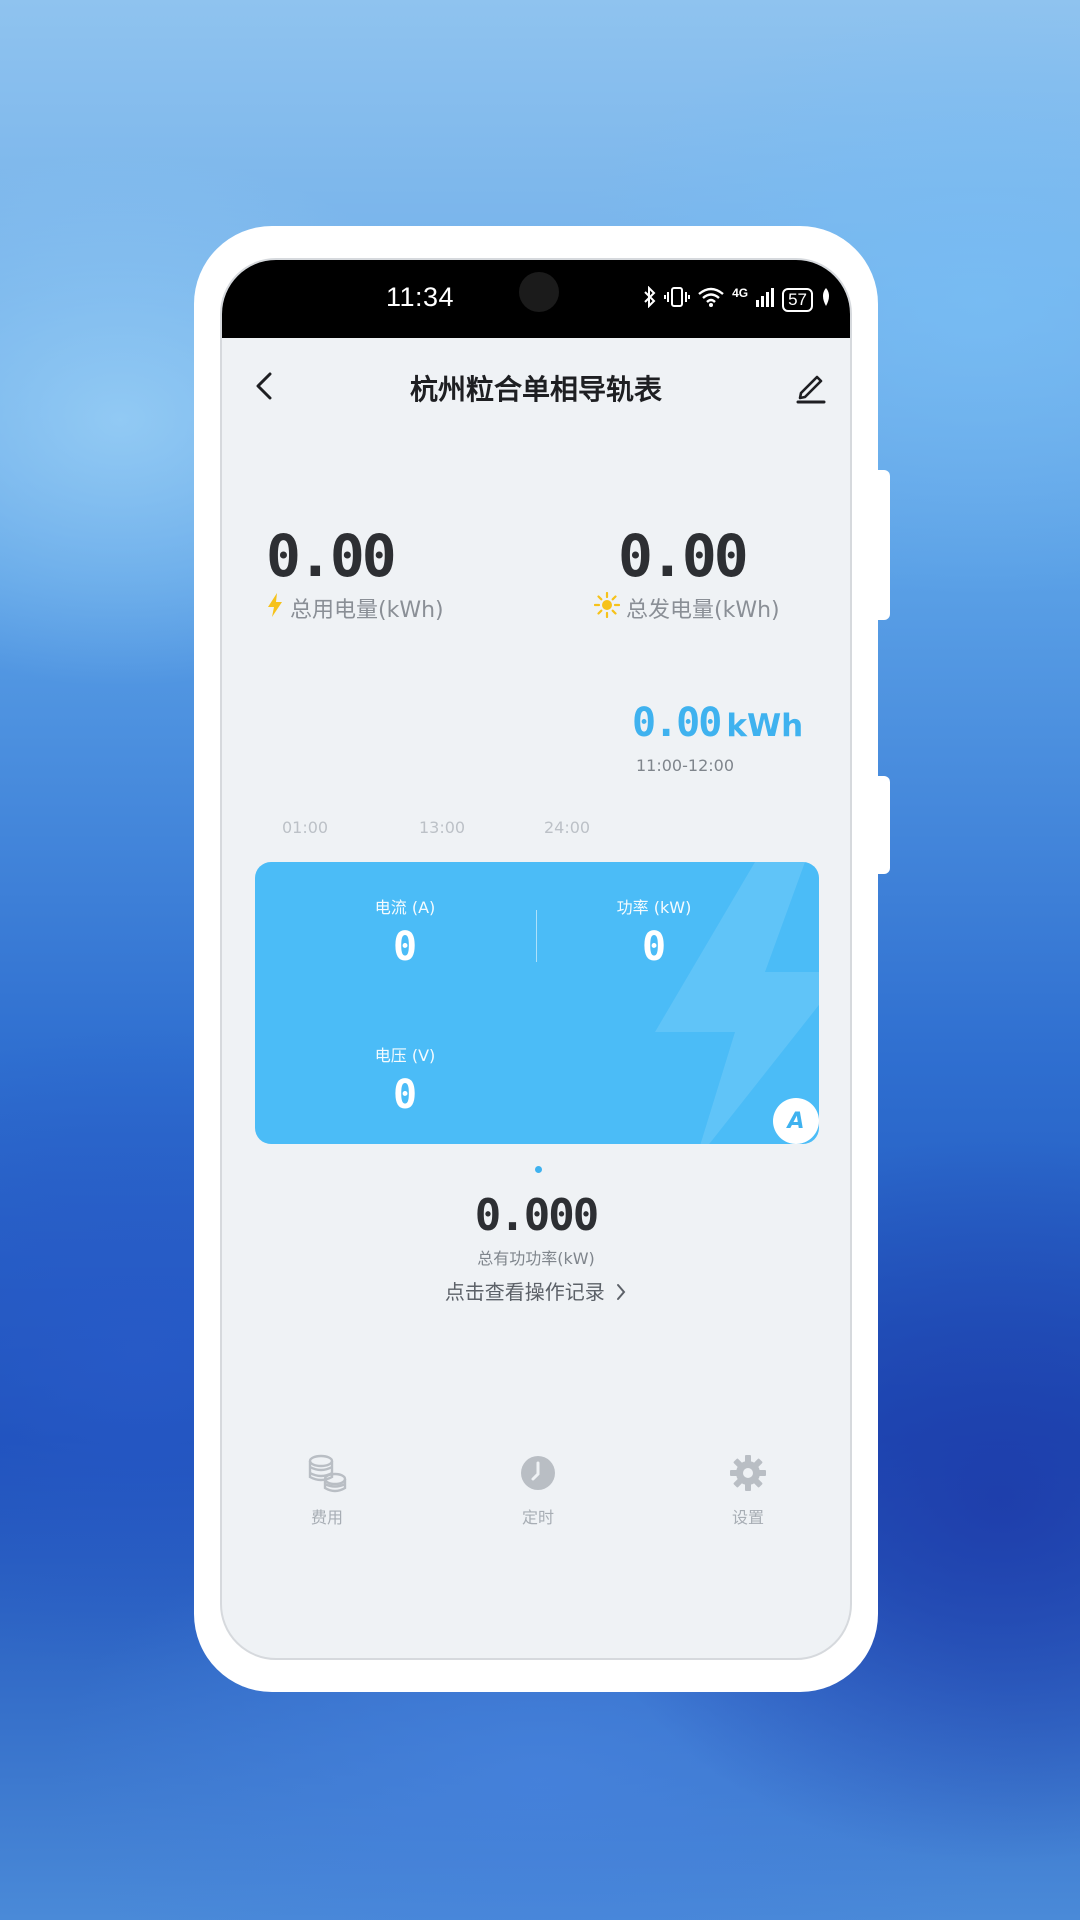 The height and width of the screenshot is (1920, 1080). What do you see at coordinates (538, 1169) in the screenshot?
I see `pager-dot` at bounding box center [538, 1169].